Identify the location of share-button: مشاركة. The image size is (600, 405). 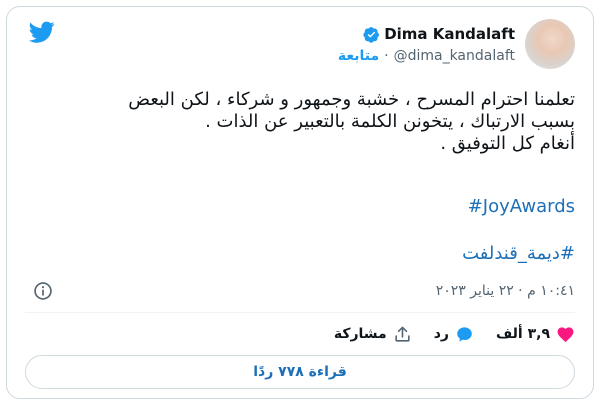
(373, 334).